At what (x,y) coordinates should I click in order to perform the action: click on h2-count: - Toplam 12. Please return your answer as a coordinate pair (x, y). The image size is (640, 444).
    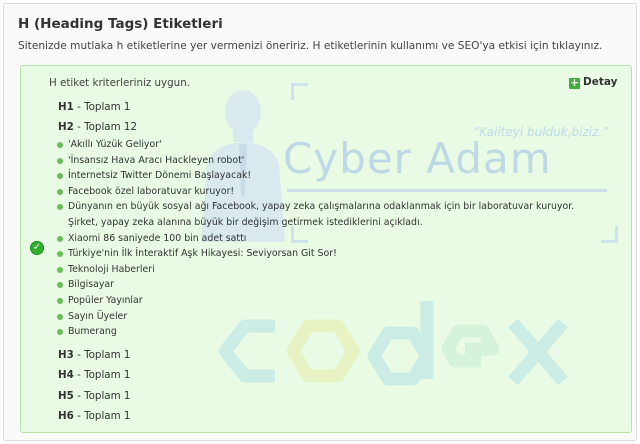
    Looking at the image, I should click on (107, 127).